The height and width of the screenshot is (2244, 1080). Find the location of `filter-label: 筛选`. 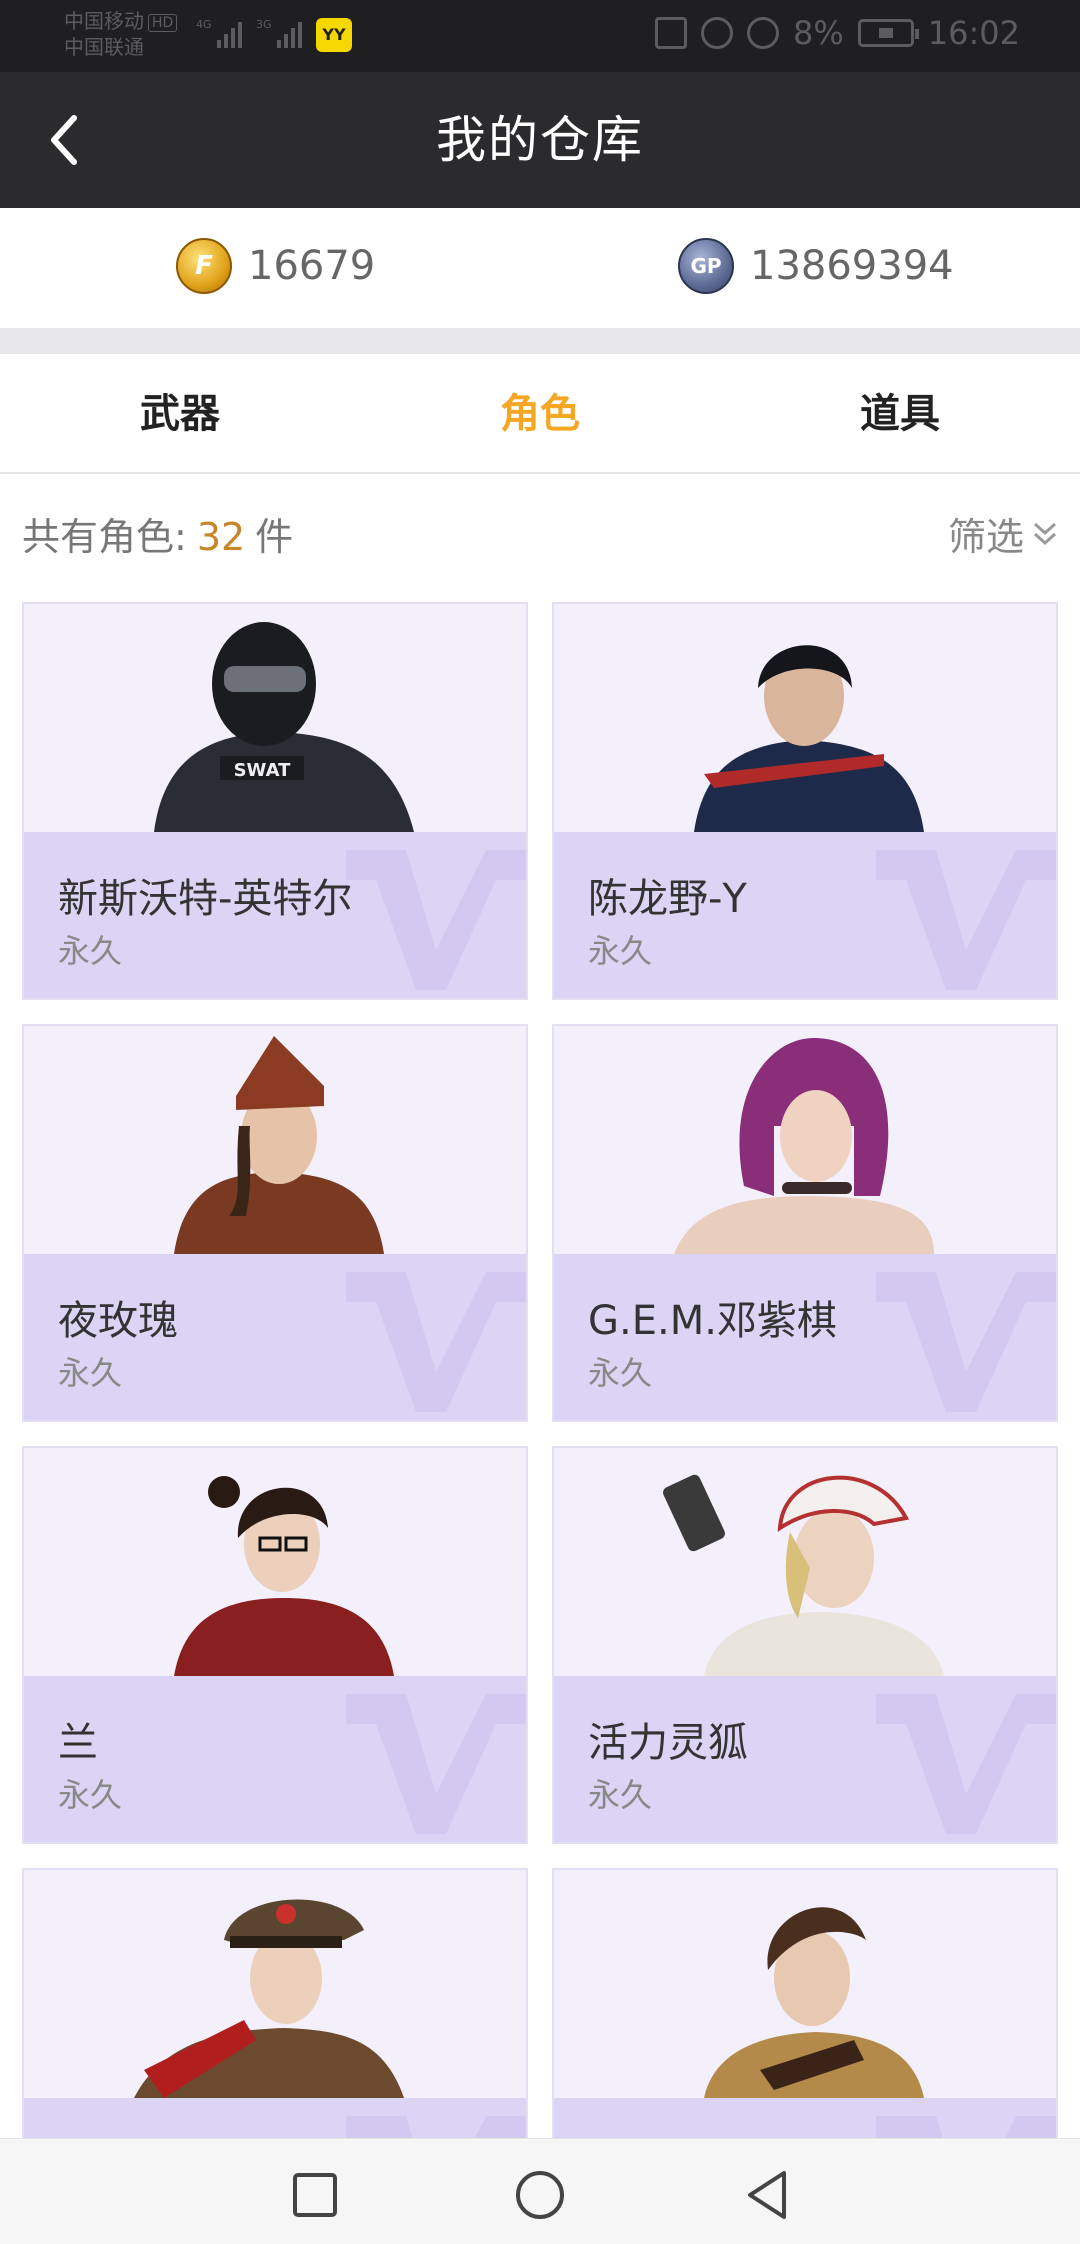

filter-label: 筛选 is located at coordinates (985, 537).